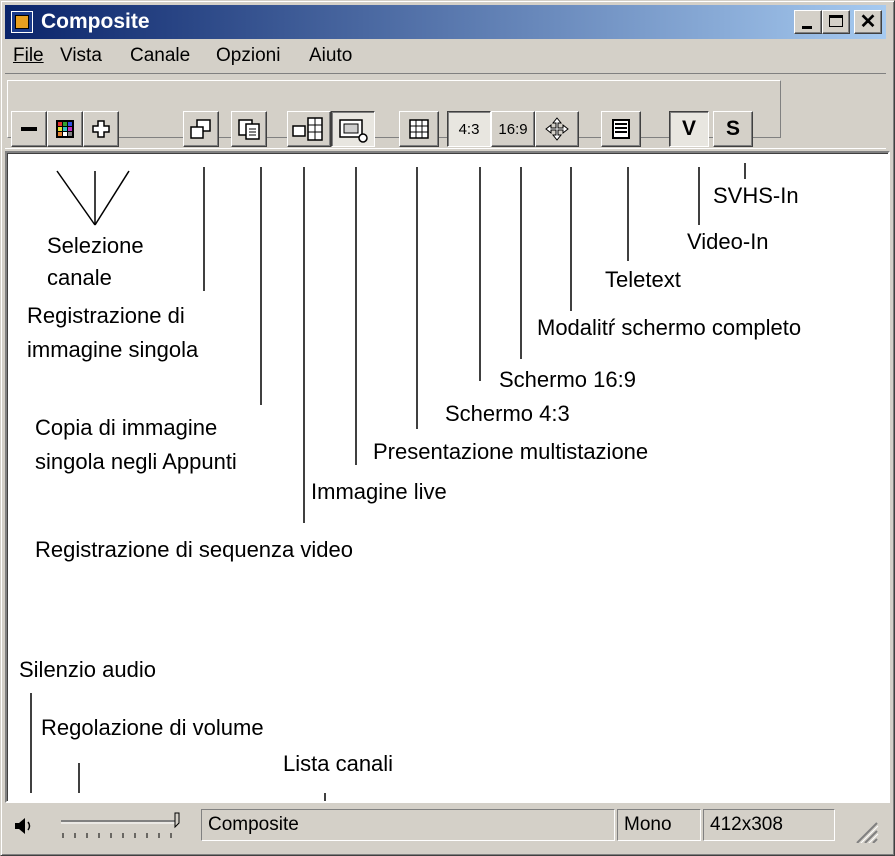 This screenshot has width=895, height=856. I want to click on toolbar-panel, so click(394, 109).